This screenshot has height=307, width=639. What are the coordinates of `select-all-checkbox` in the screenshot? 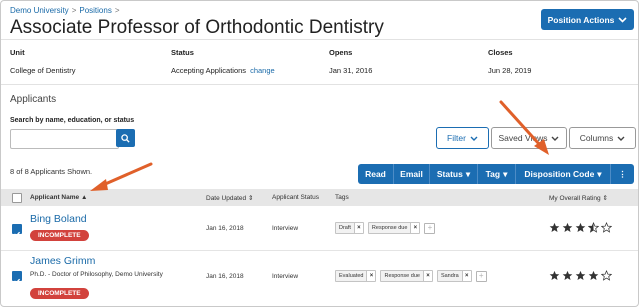 It's located at (17, 198).